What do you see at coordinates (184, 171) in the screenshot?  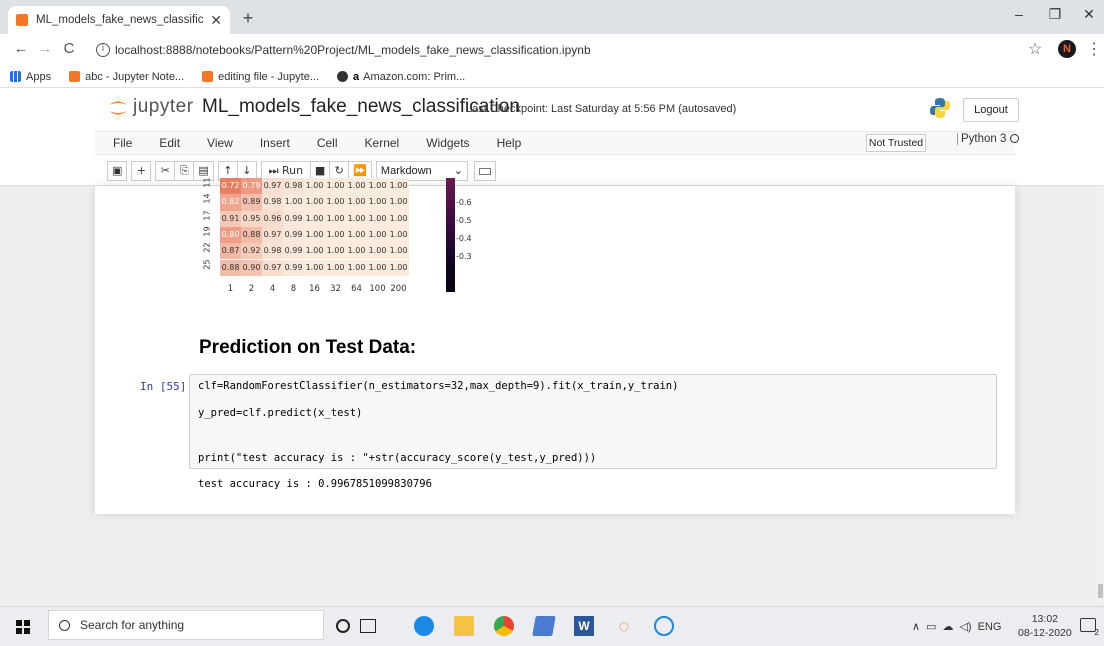 I see `copy-icon: ⎘` at bounding box center [184, 171].